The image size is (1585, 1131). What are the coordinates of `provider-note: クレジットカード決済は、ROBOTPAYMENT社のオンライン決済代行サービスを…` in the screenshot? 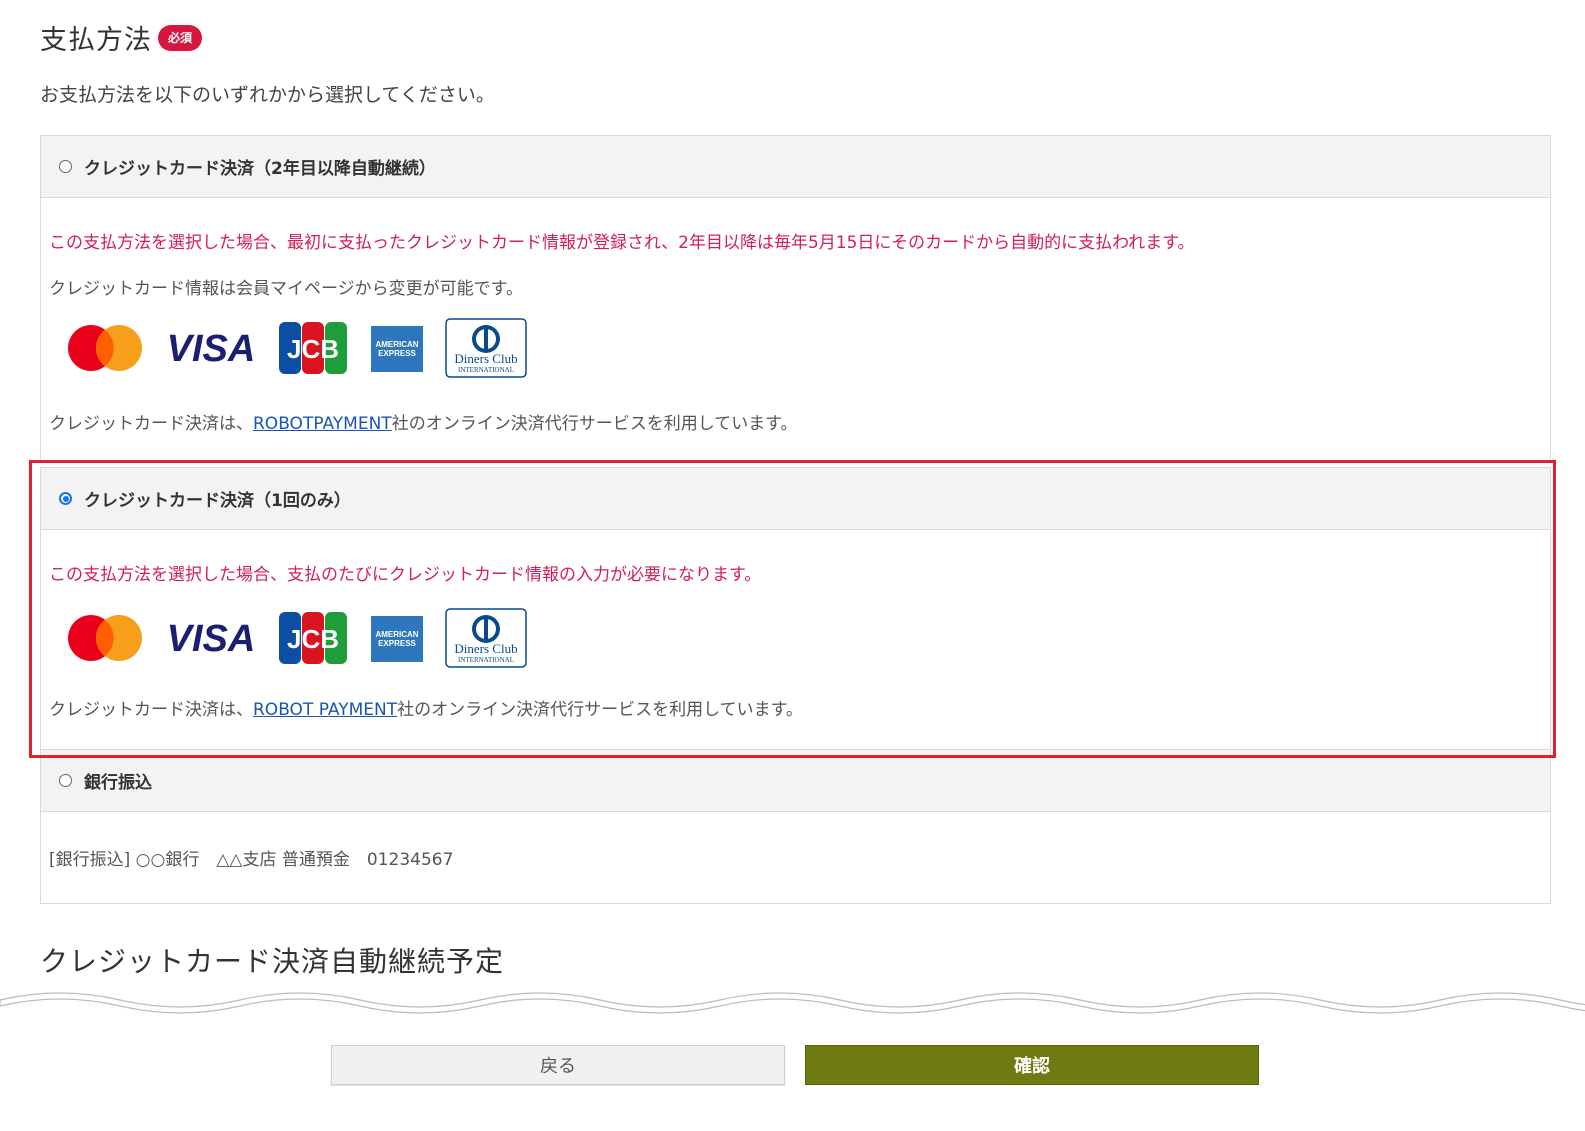 It's located at (423, 421).